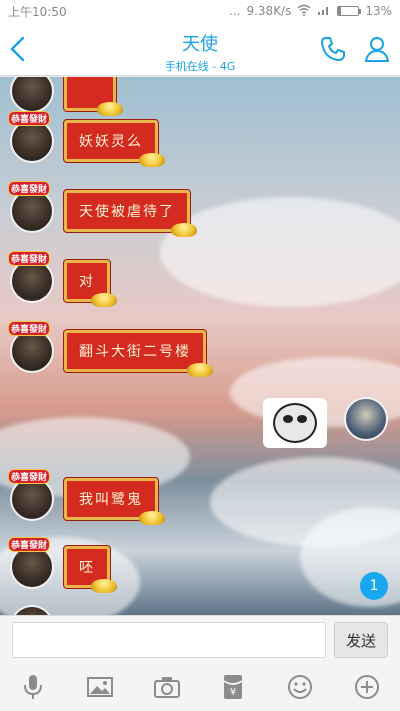  I want to click on emoji-icon, so click(299, 687).